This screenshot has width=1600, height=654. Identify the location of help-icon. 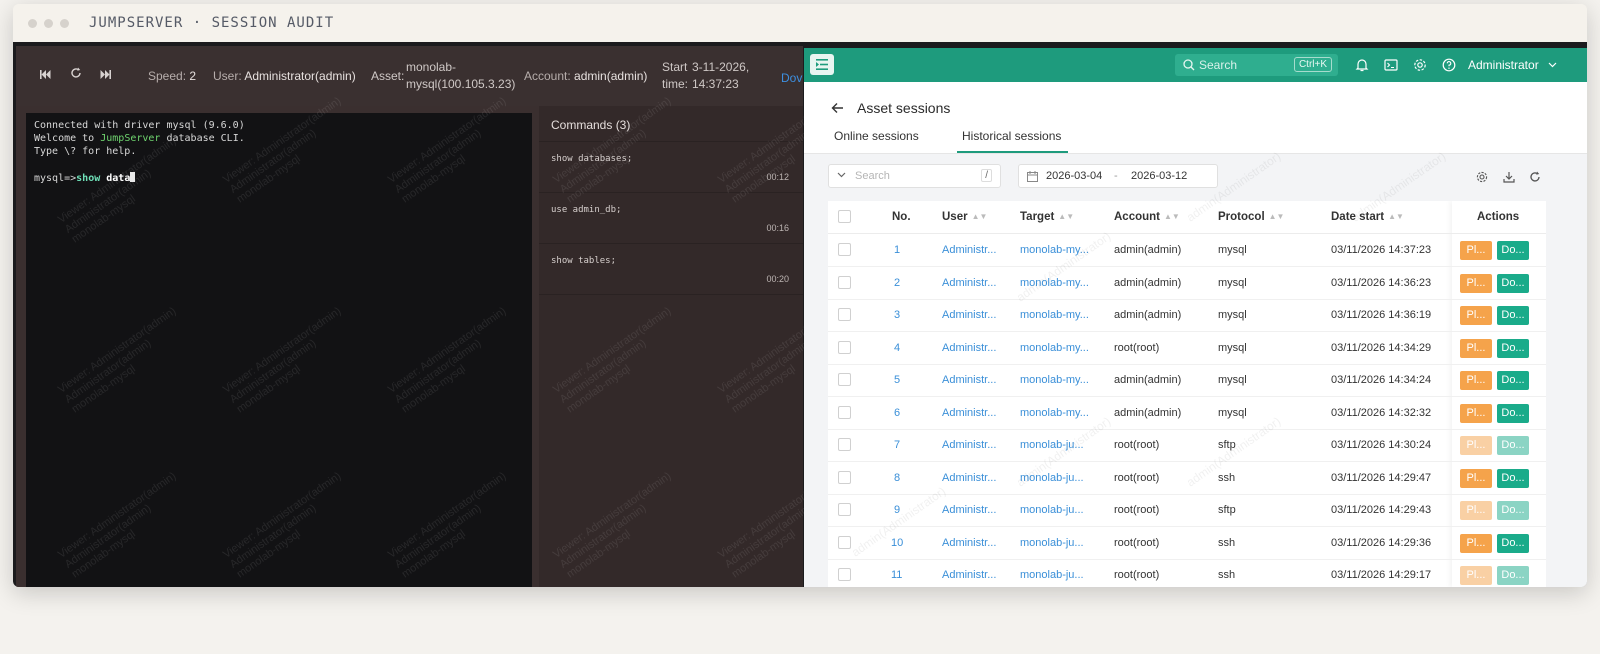
(1449, 65).